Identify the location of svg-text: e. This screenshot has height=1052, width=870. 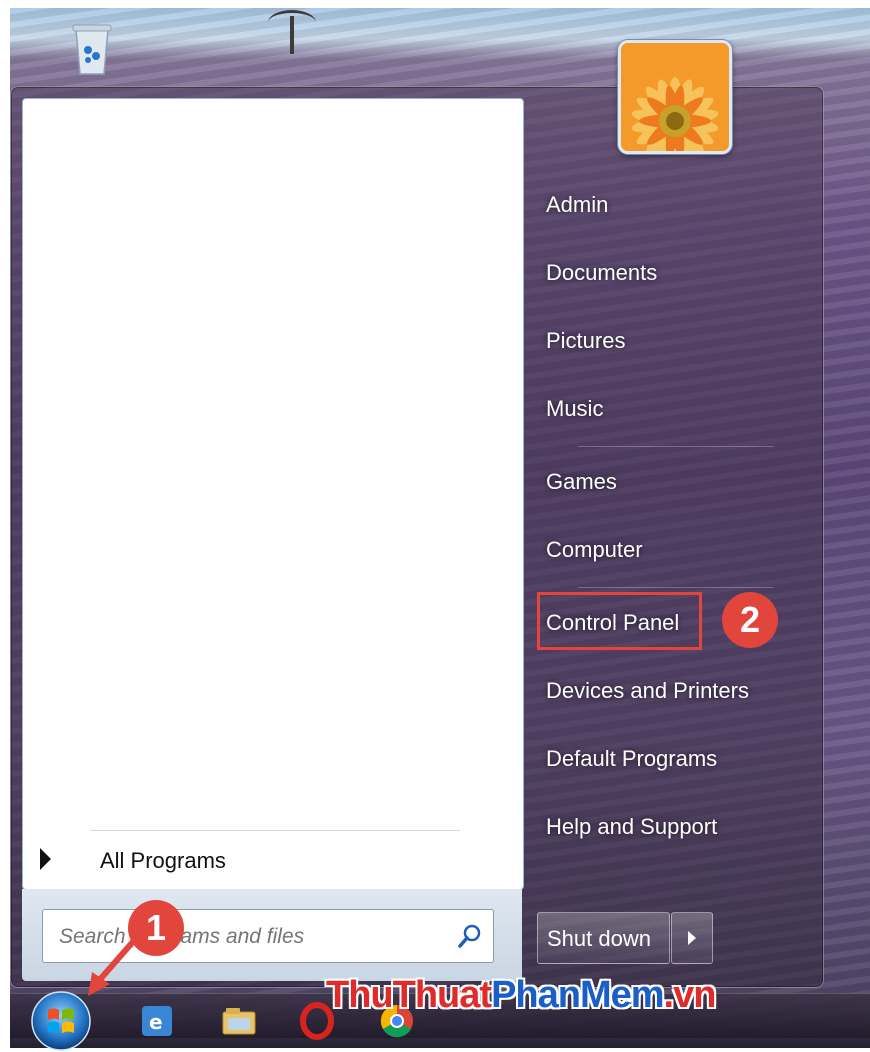
(156, 1022).